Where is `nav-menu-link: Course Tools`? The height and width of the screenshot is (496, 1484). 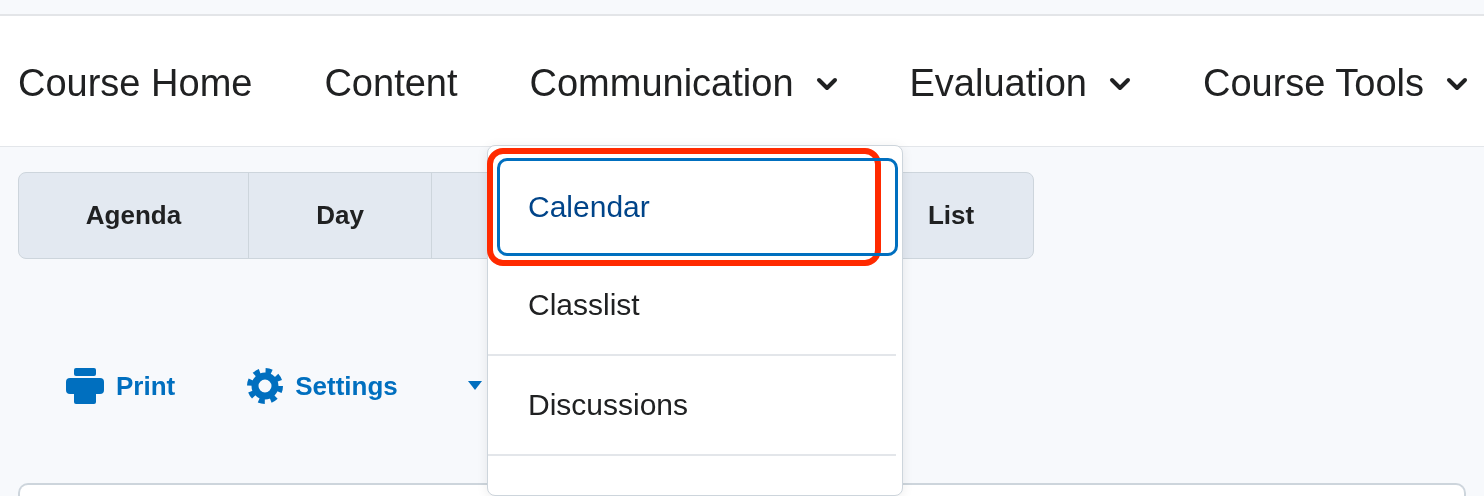
nav-menu-link: Course Tools is located at coordinates (1336, 83).